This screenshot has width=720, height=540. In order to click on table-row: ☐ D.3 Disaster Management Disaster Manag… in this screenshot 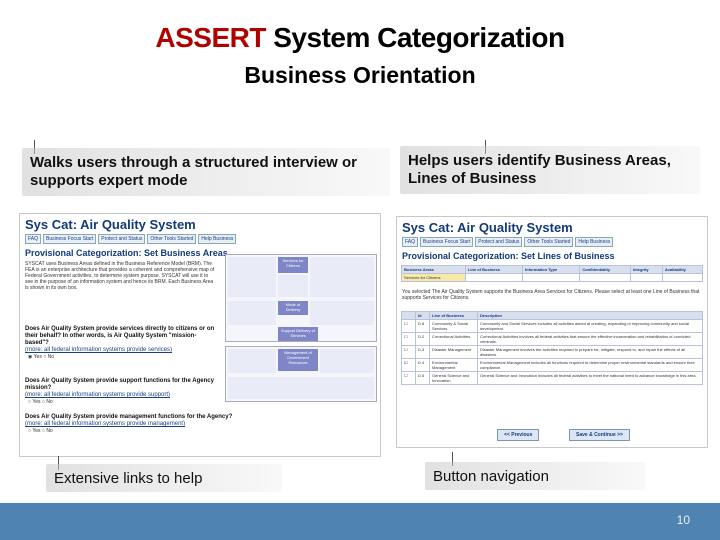, I will do `click(552, 352)`.